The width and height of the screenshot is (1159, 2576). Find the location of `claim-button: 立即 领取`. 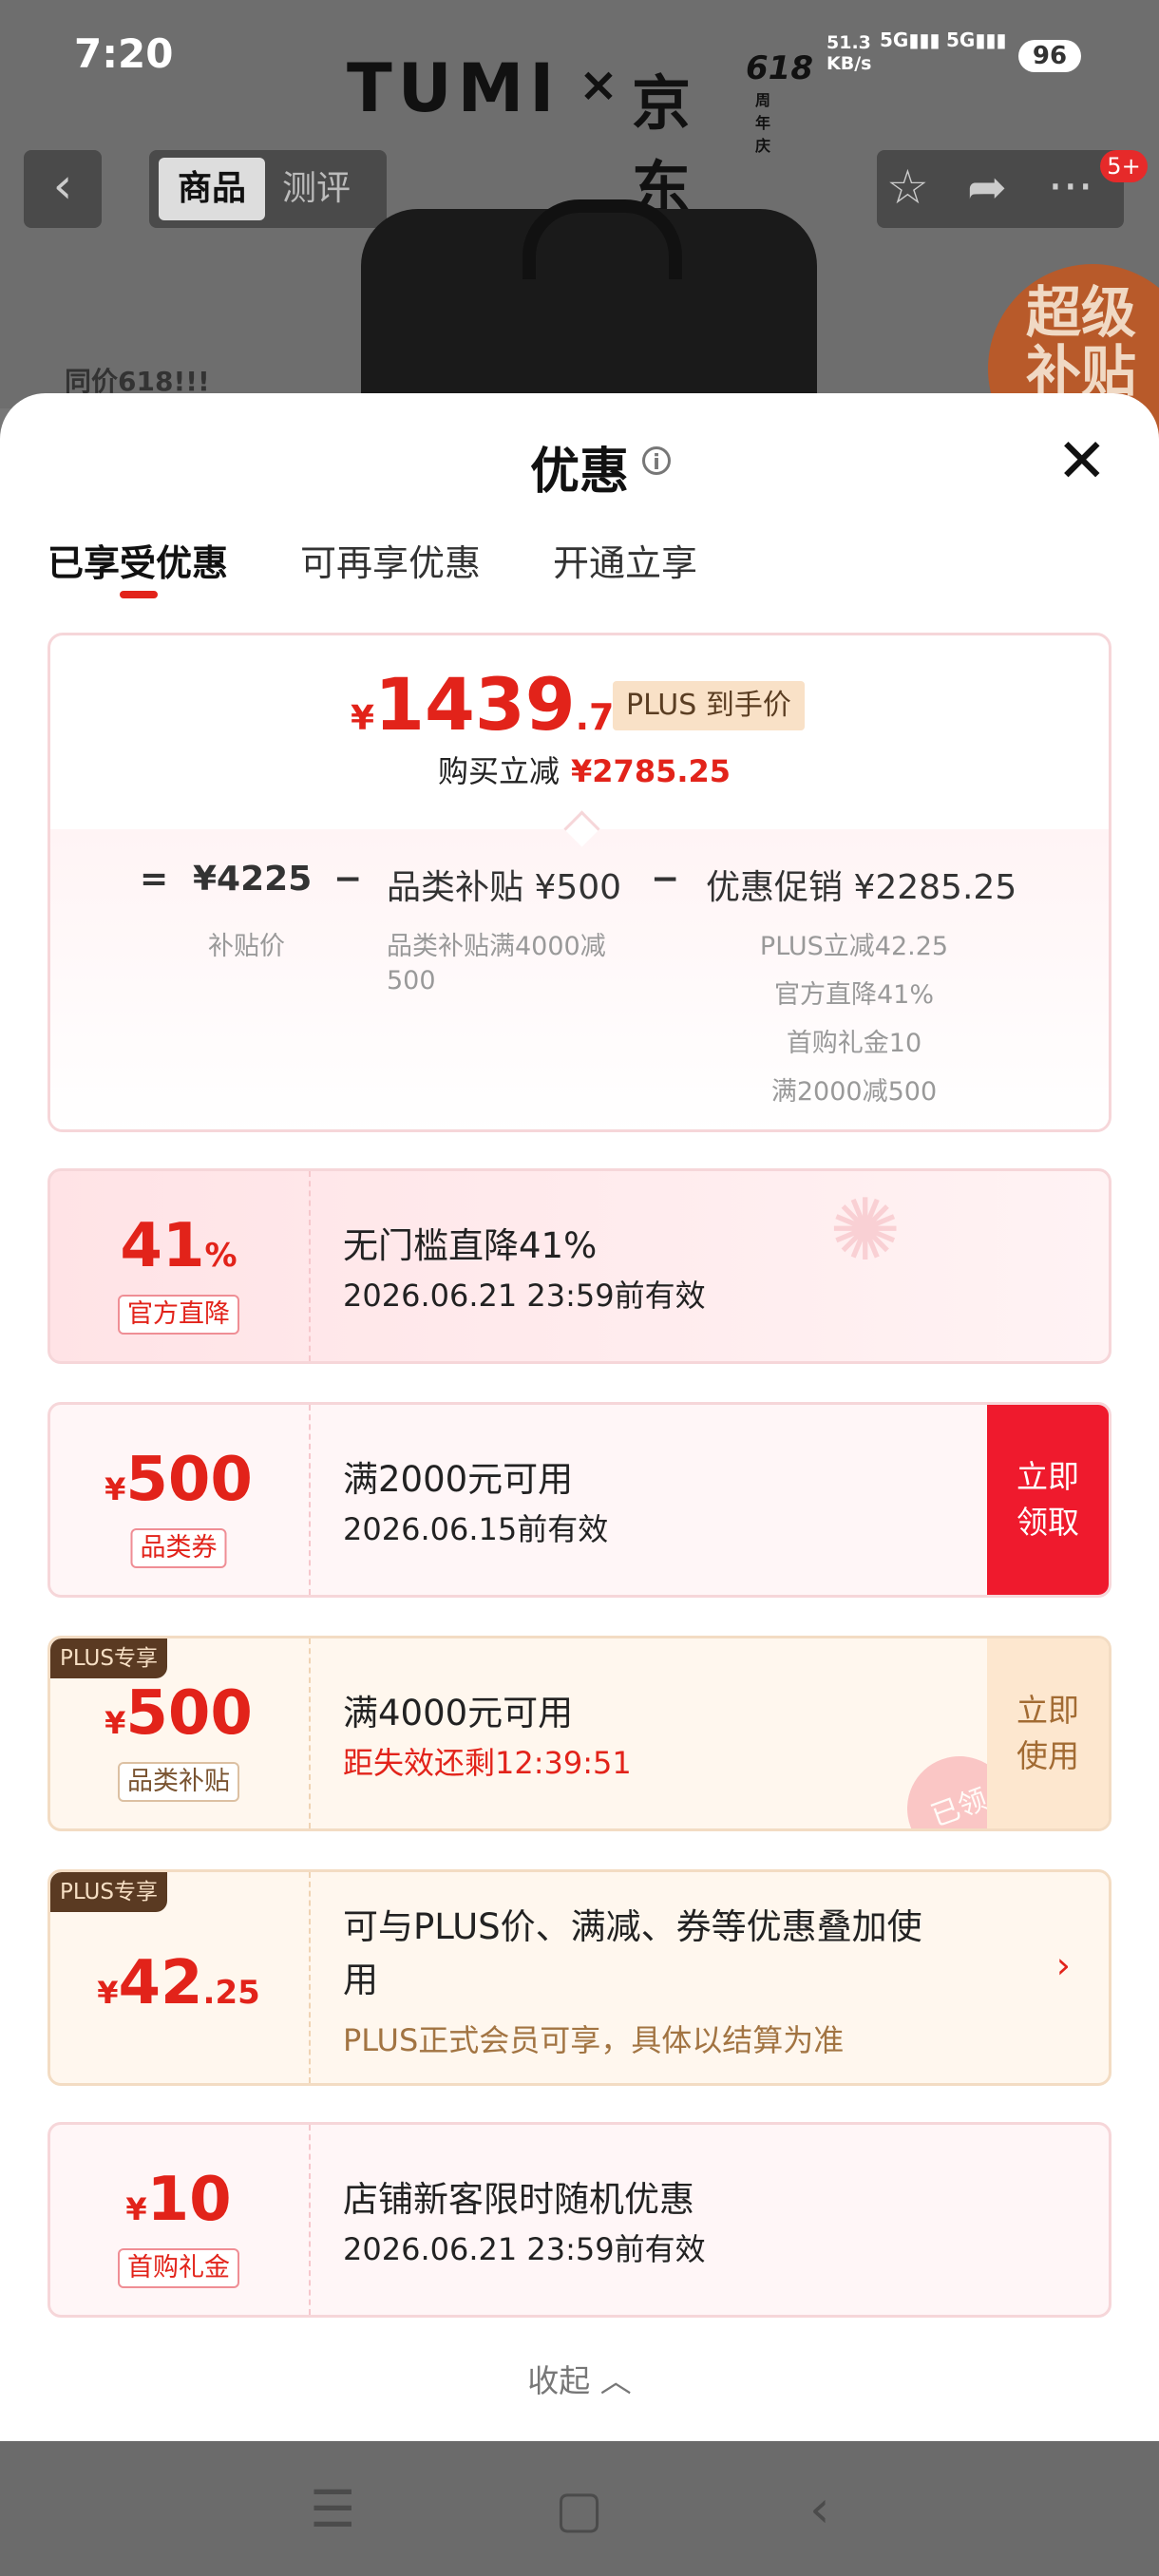

claim-button: 立即 领取 is located at coordinates (1048, 1500).